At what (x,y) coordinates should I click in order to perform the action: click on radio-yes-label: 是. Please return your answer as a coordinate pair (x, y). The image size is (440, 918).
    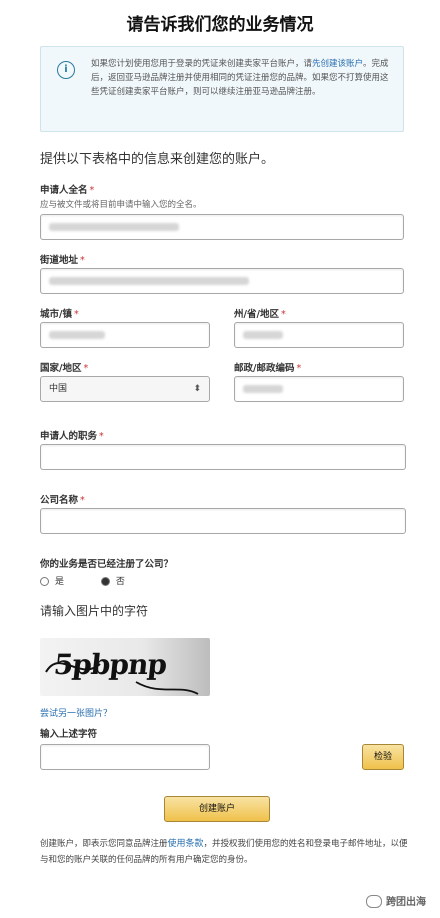
    Looking at the image, I should click on (60, 582).